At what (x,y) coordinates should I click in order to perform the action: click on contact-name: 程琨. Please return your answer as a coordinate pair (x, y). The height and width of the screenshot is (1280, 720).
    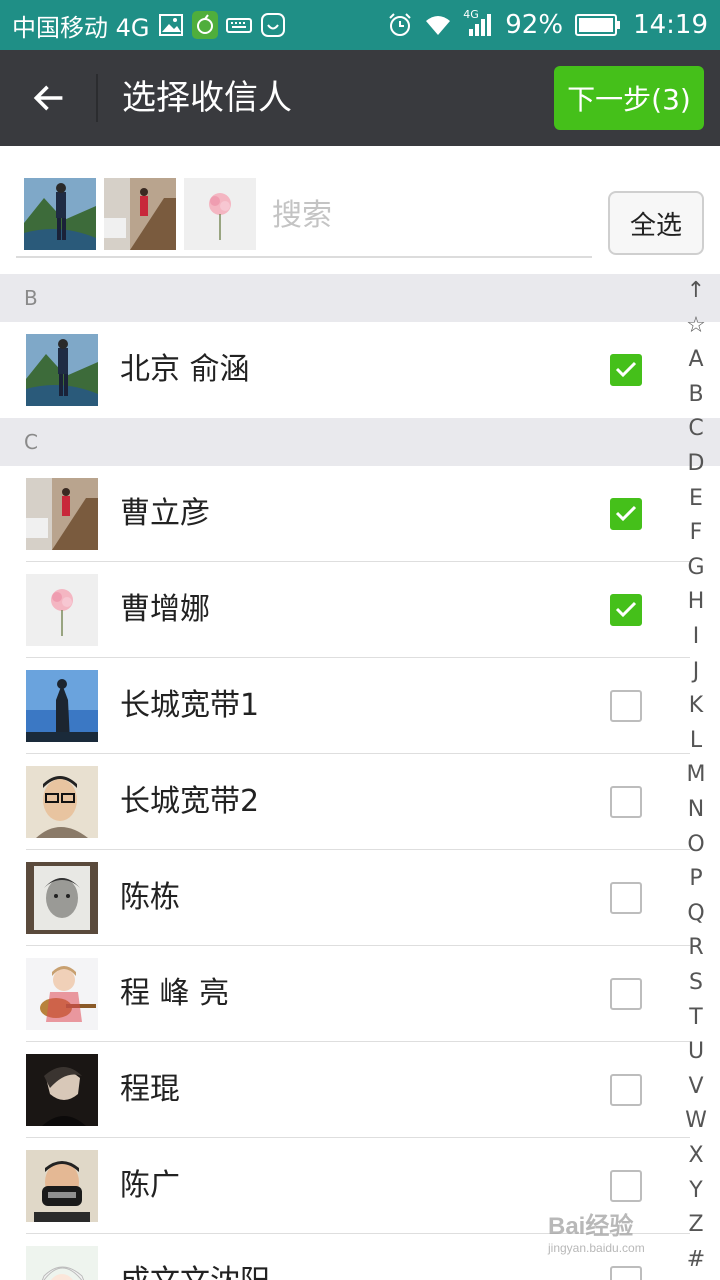
    Looking at the image, I should click on (150, 1089).